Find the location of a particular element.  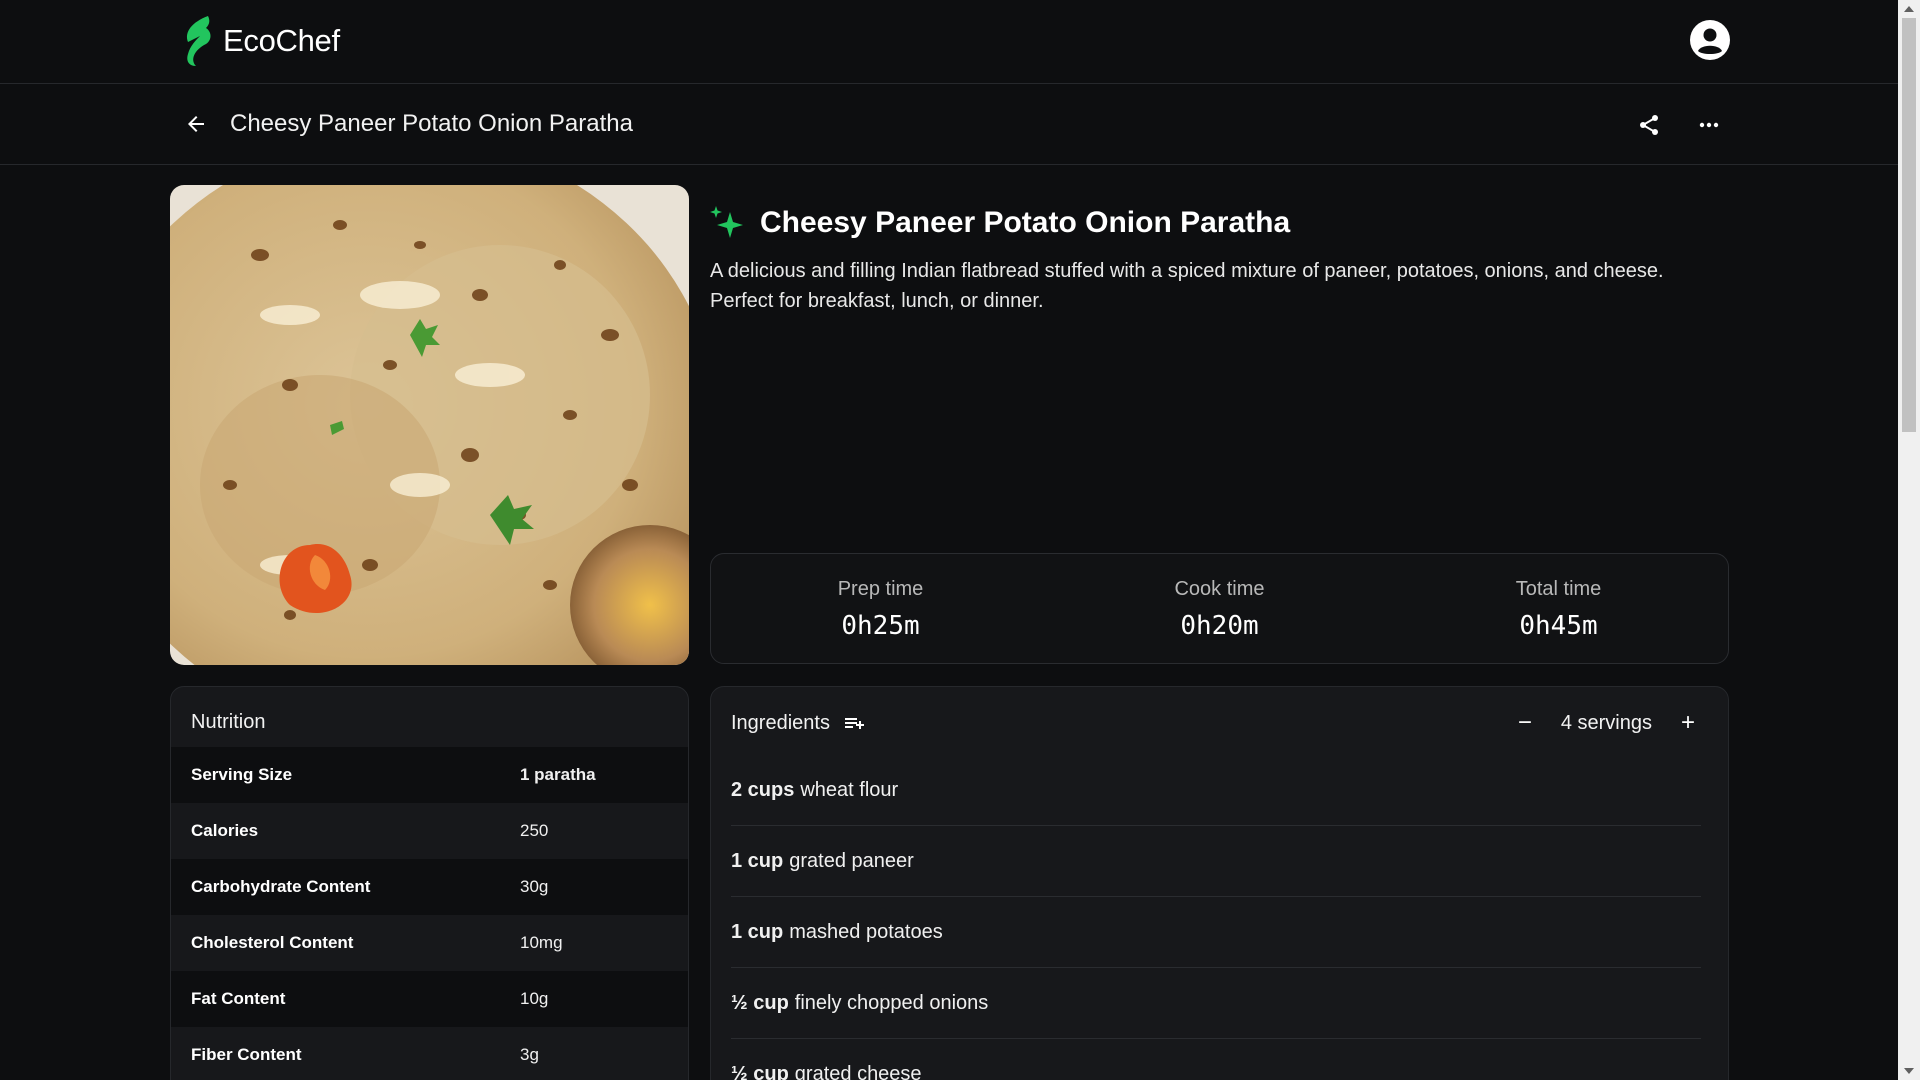

list-item: 1 cup grated paneer is located at coordinates (1216, 861).